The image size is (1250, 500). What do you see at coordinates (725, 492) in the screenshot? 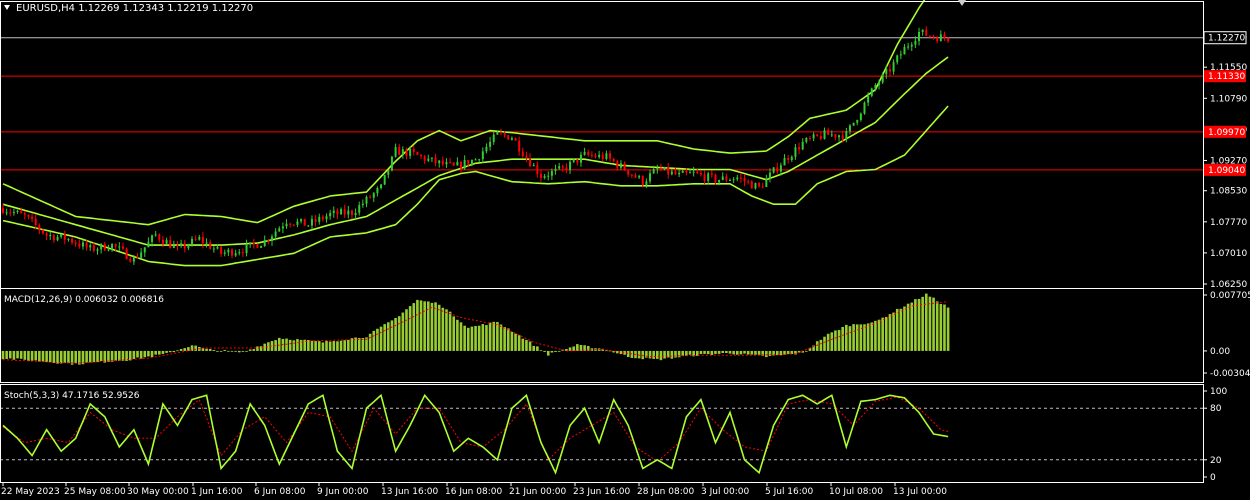
I see `time-tick-label: 3 Jul 00:00` at bounding box center [725, 492].